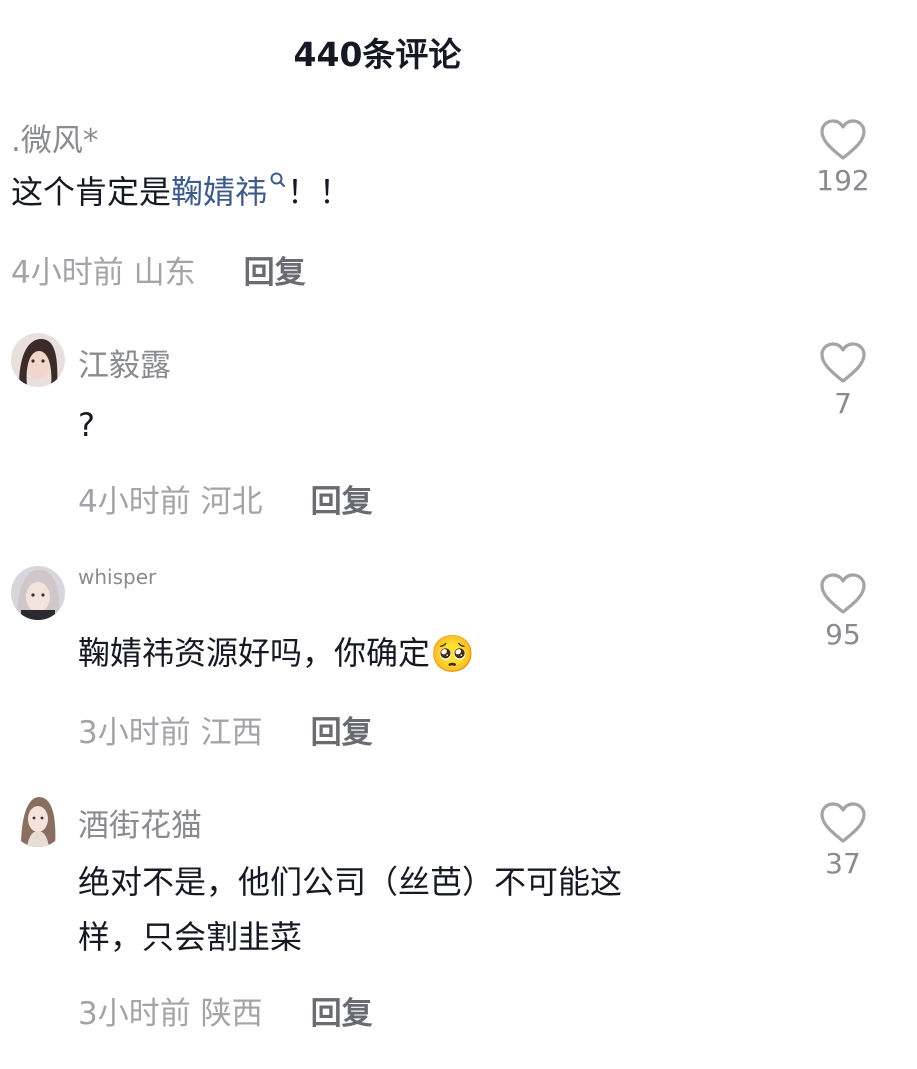 This screenshot has height=1069, width=917. What do you see at coordinates (350, 882) in the screenshot?
I see `comment-text-line: 绝对不是，他们公司（丝芭）不可能这` at bounding box center [350, 882].